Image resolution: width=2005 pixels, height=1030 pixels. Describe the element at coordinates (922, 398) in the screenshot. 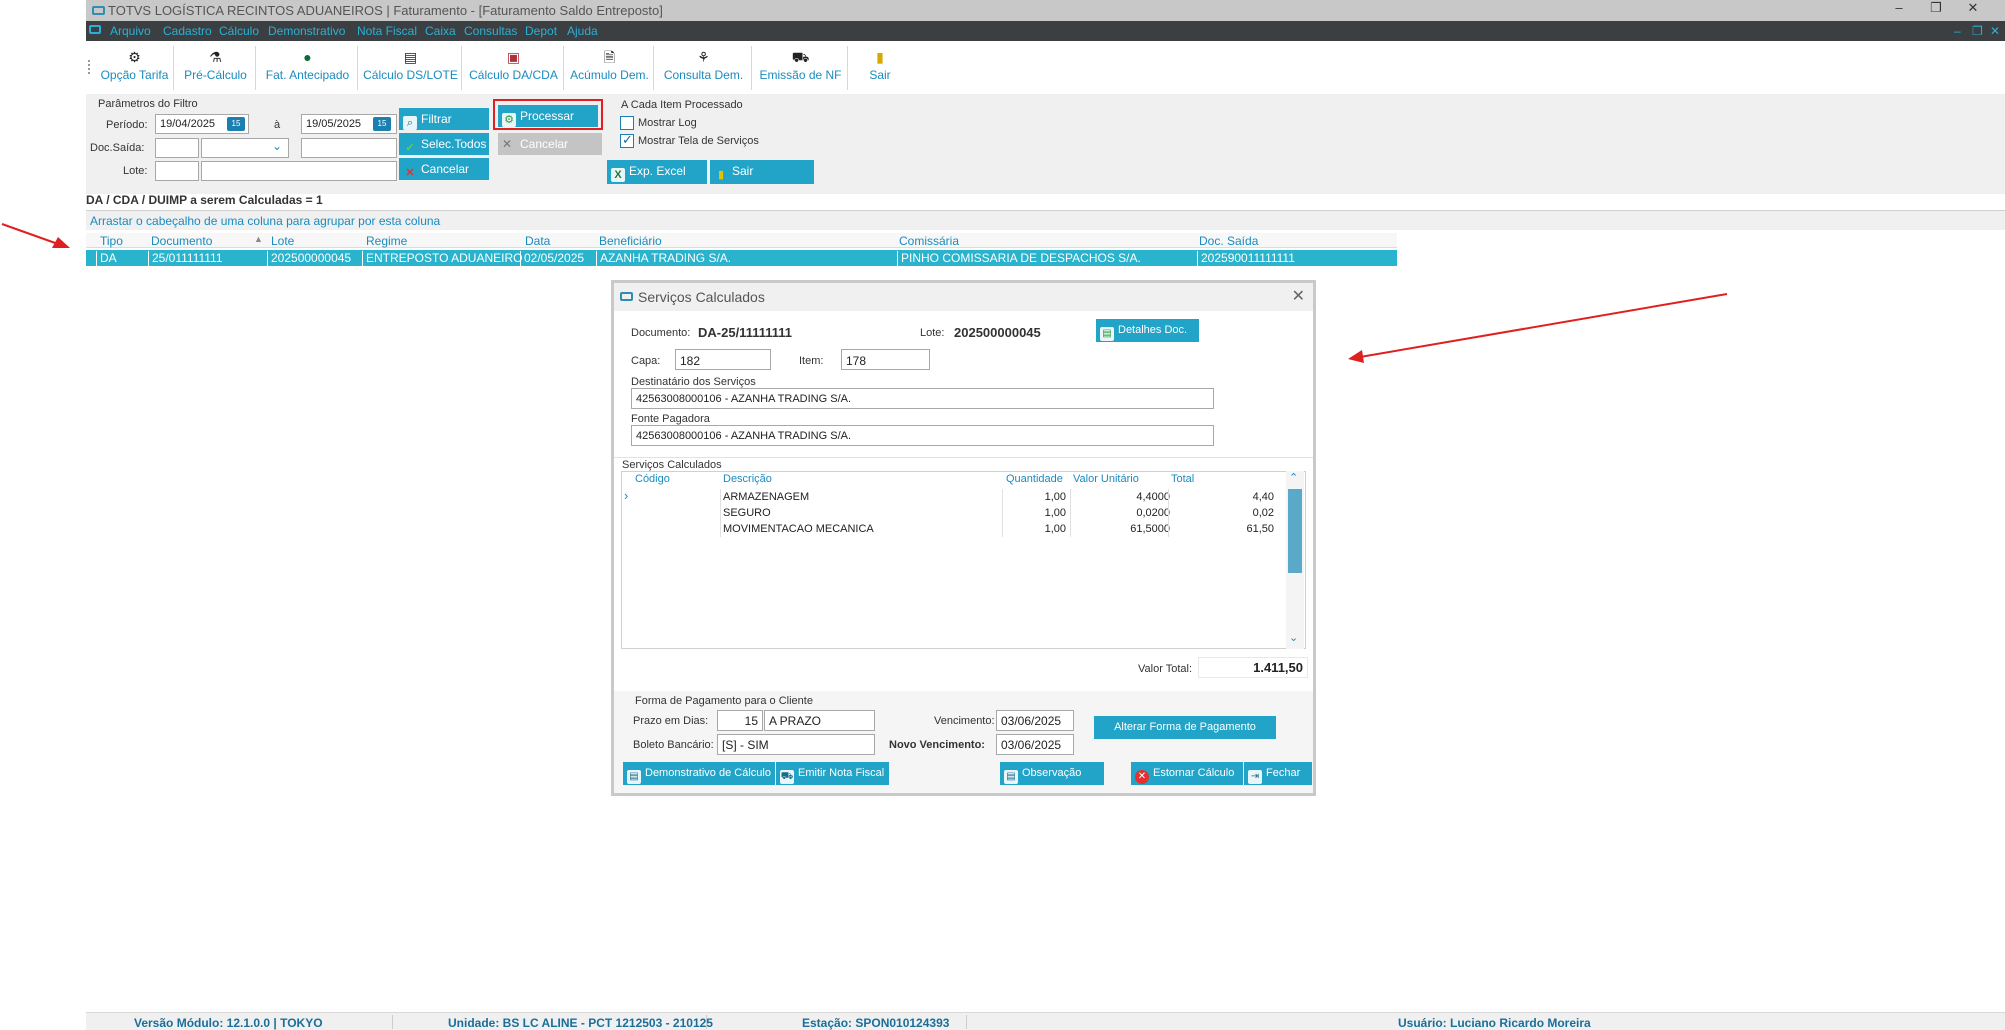

I see `destinatario-input: 42563008000106 - AZANHA TRADING S/A.` at that location.